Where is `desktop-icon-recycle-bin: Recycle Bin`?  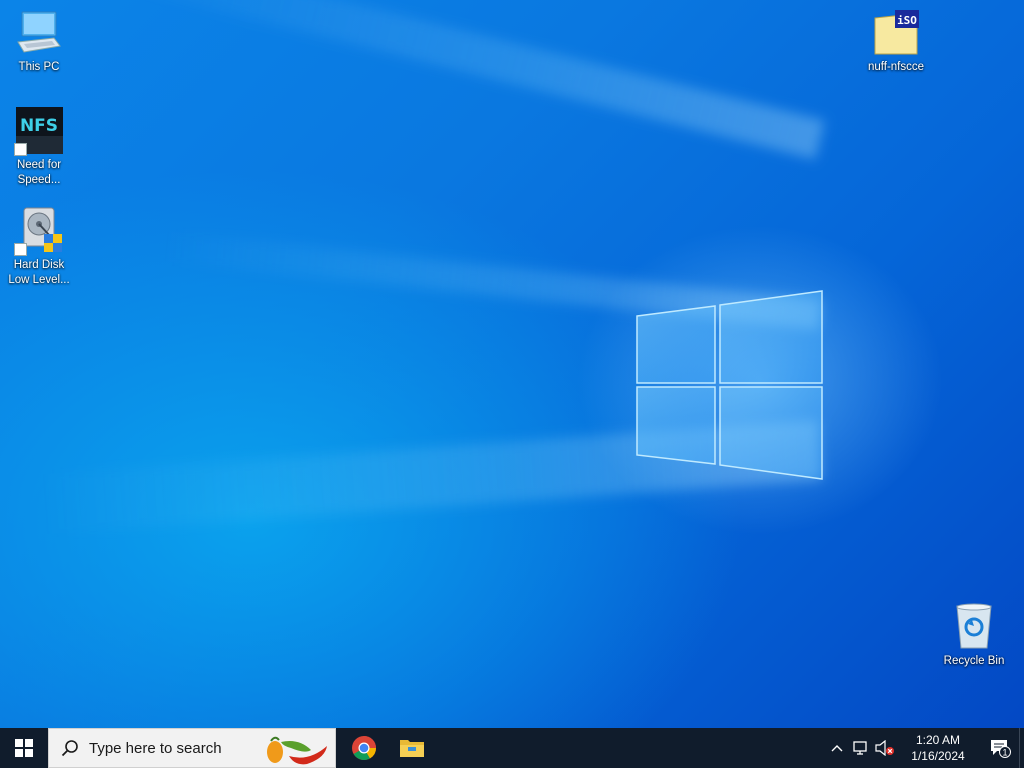
desktop-icon-recycle-bin: Recycle Bin is located at coordinates (974, 635).